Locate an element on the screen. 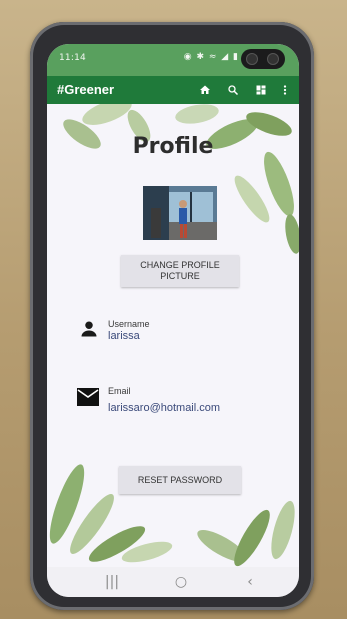 The image size is (347, 619). app-bar: #Greener is located at coordinates (173, 90).